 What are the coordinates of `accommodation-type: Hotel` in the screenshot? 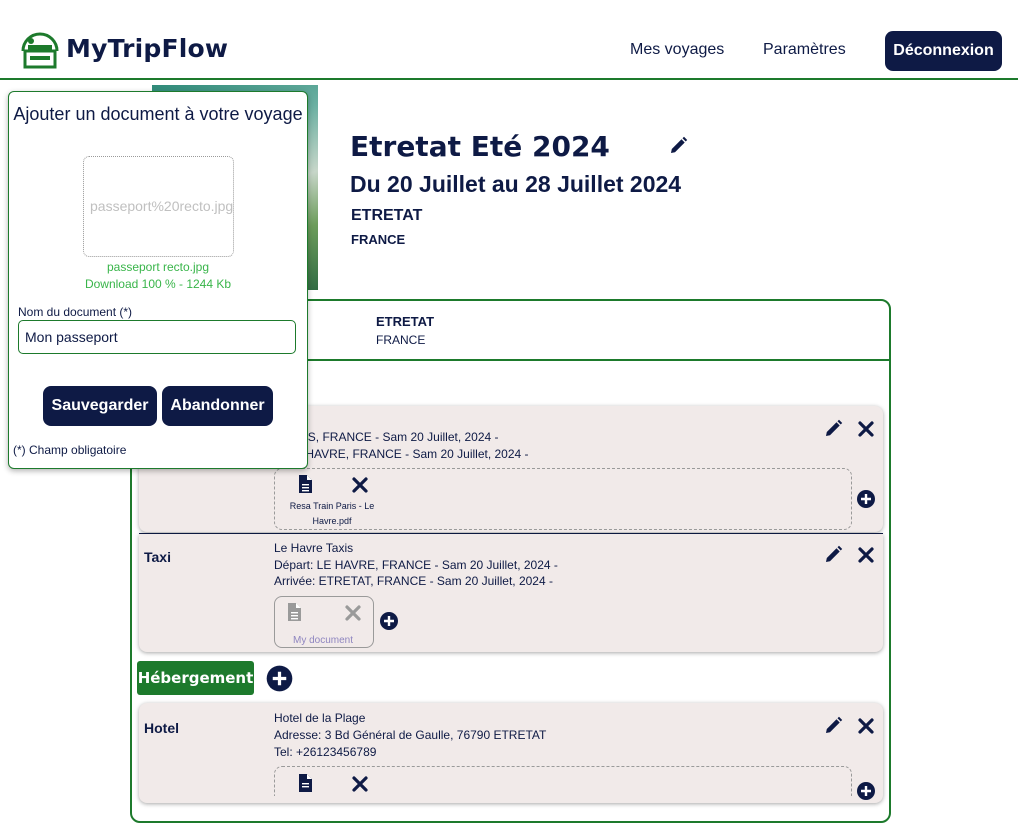 It's located at (161, 728).